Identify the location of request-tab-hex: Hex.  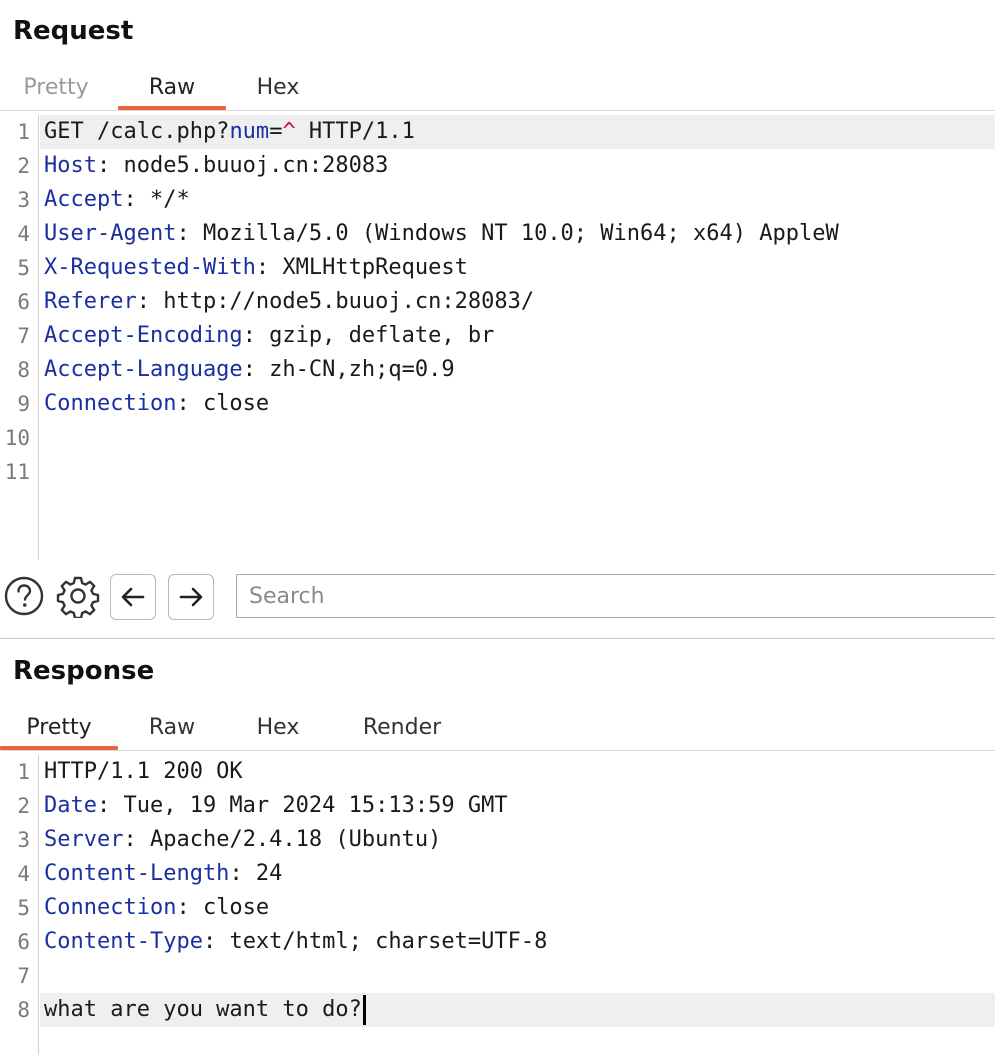
(278, 89).